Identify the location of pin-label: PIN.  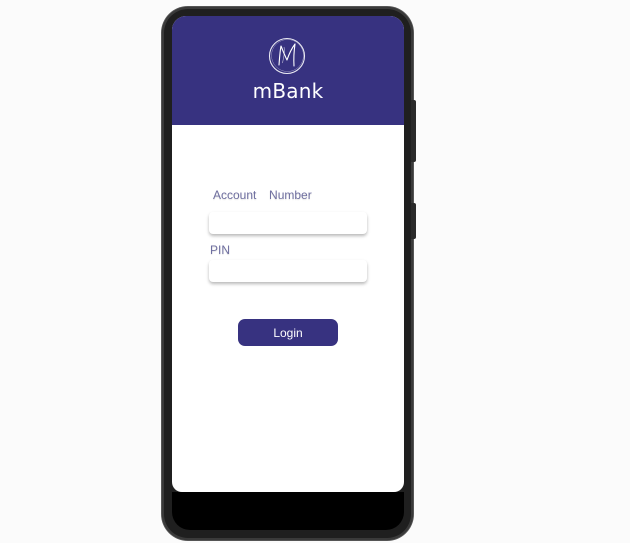
(220, 250).